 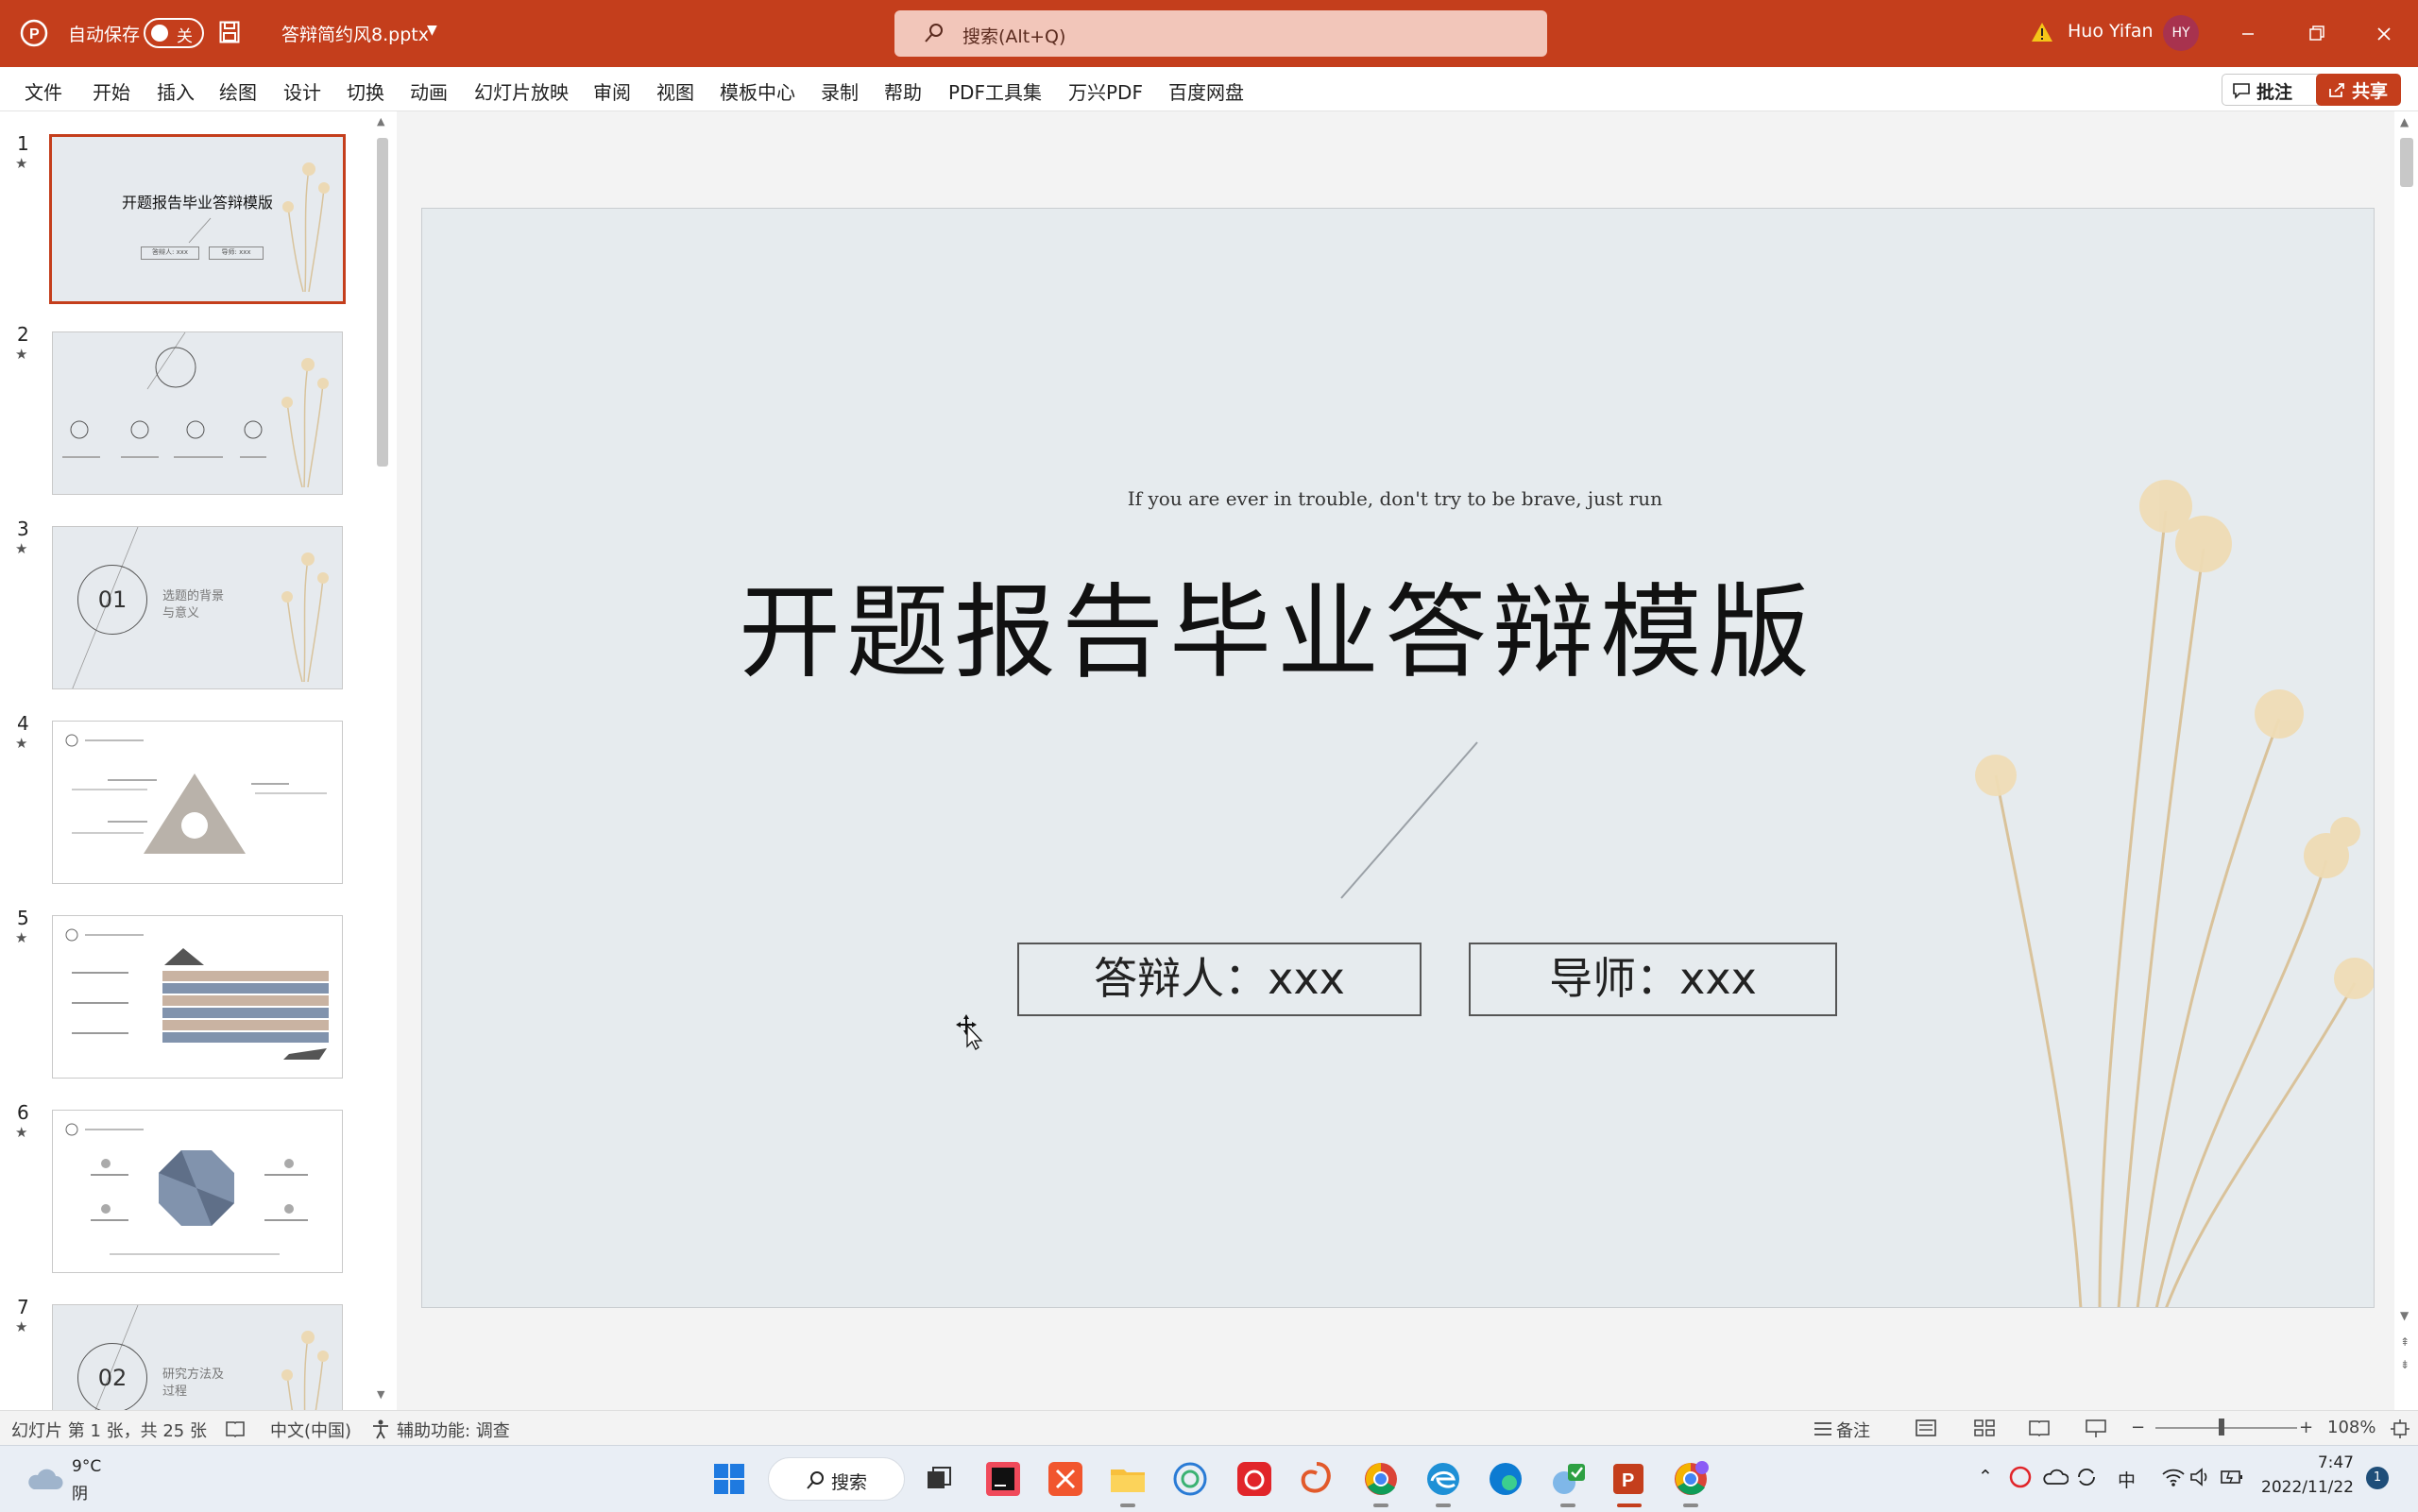 I want to click on tab-animations: 动画, so click(x=429, y=91).